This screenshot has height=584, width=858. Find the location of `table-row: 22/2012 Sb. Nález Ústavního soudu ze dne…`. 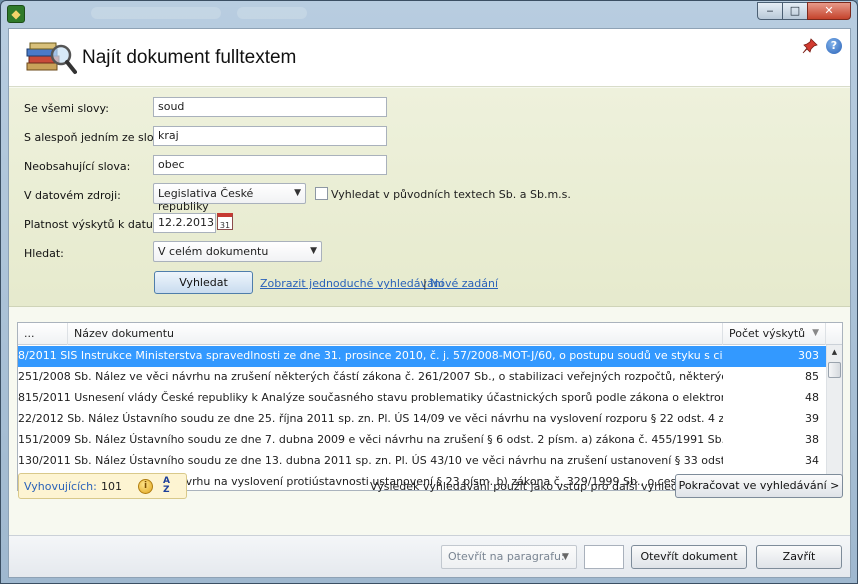

table-row: 22/2012 Sb. Nález Ústavního soudu ze dne… is located at coordinates (422, 419).